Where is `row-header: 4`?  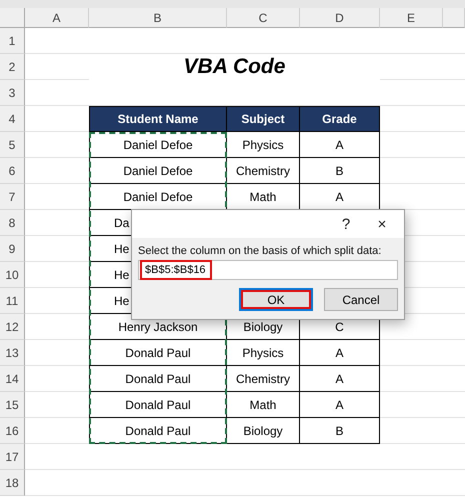
row-header: 4 is located at coordinates (12, 119).